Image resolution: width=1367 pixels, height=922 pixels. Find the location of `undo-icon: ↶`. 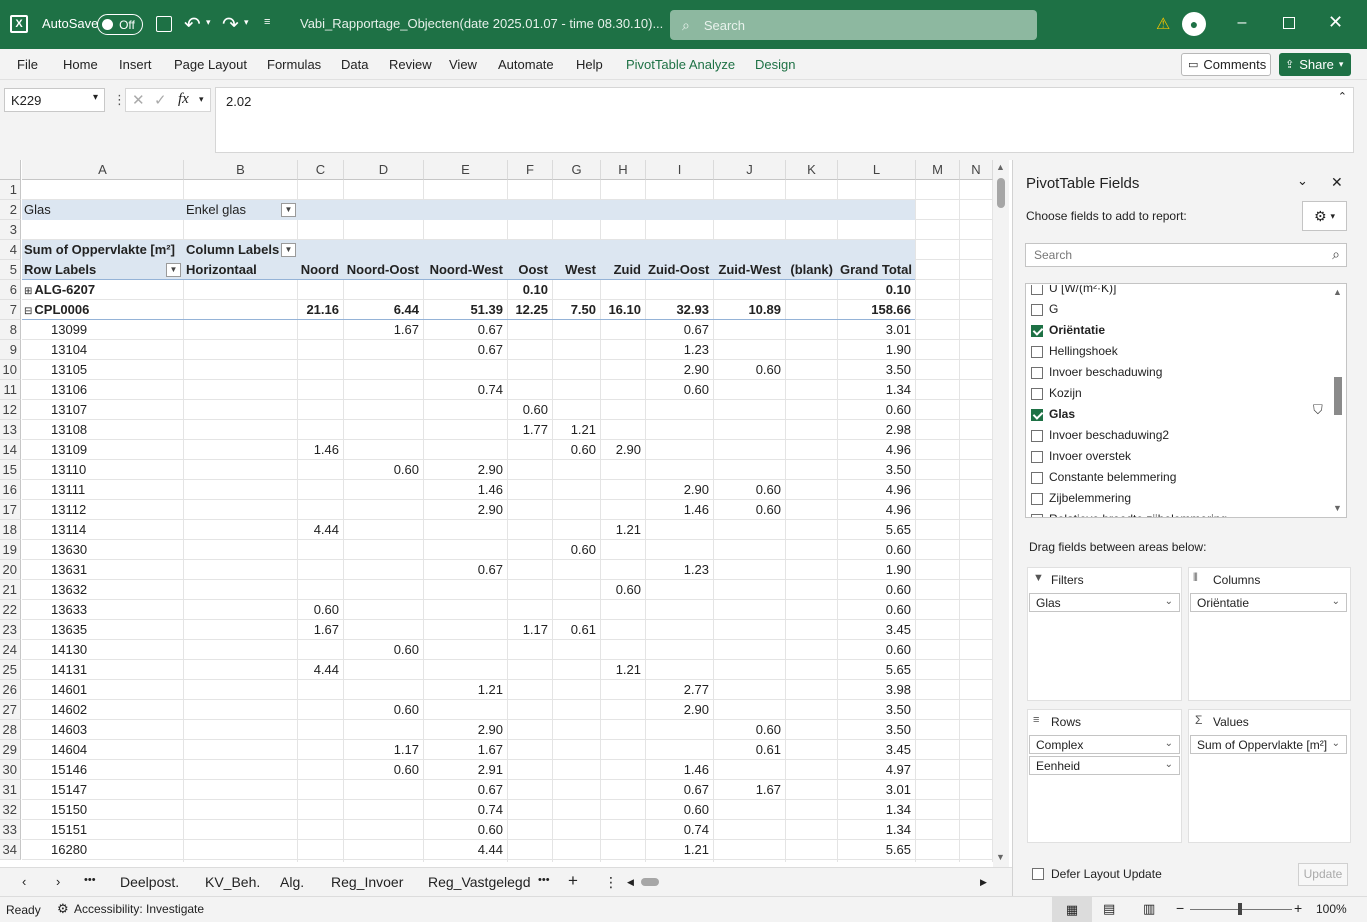

undo-icon: ↶ is located at coordinates (192, 24).